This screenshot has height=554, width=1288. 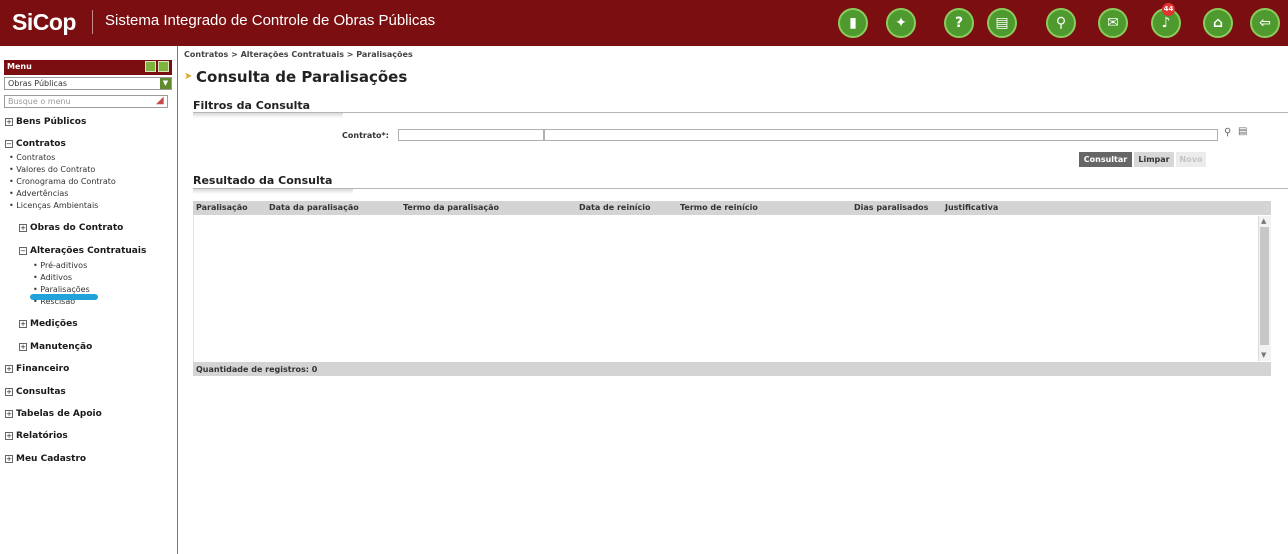 What do you see at coordinates (1227, 132) in the screenshot?
I see `magnifier-icon: ⚲` at bounding box center [1227, 132].